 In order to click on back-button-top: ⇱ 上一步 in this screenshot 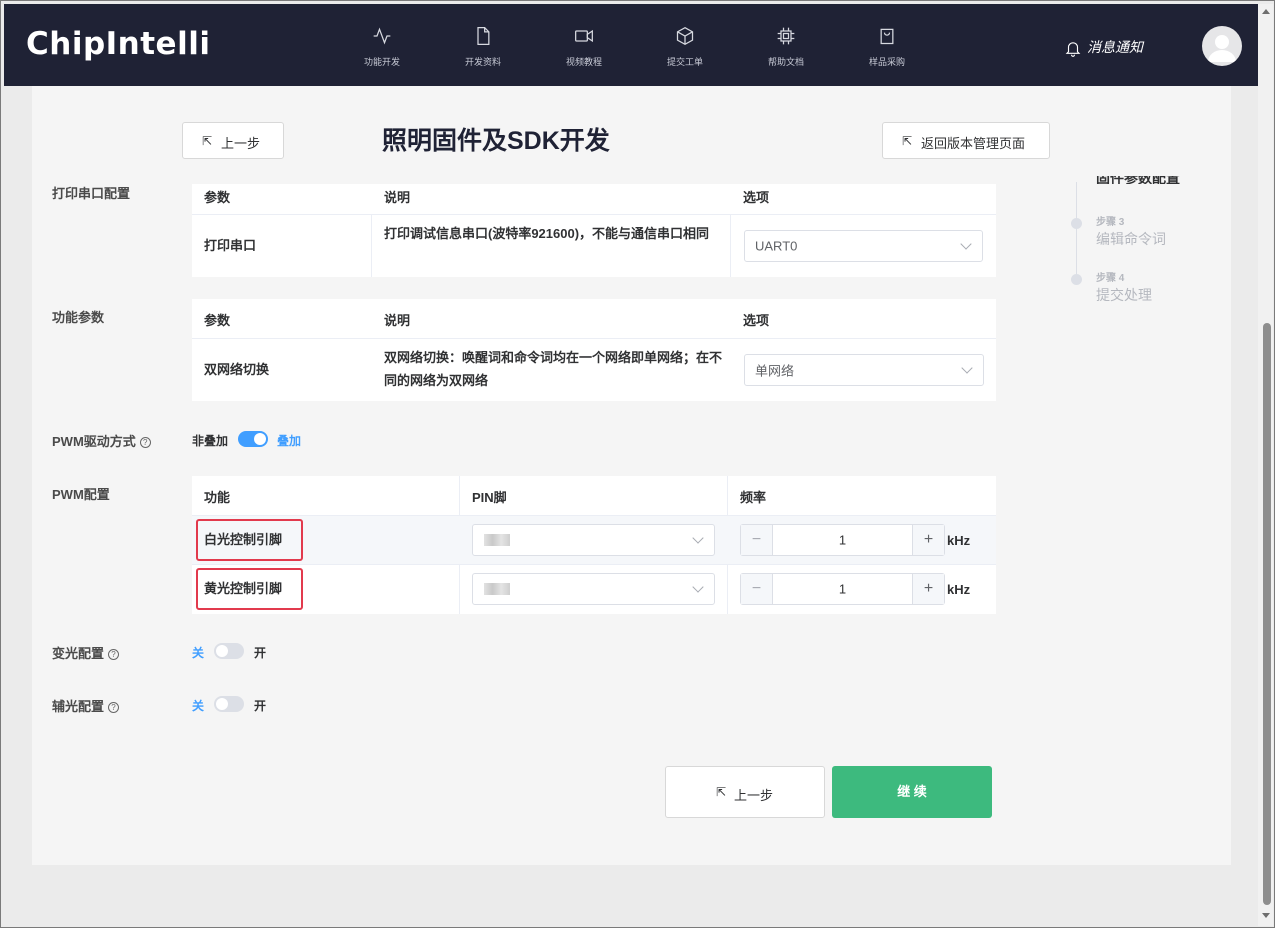, I will do `click(233, 140)`.